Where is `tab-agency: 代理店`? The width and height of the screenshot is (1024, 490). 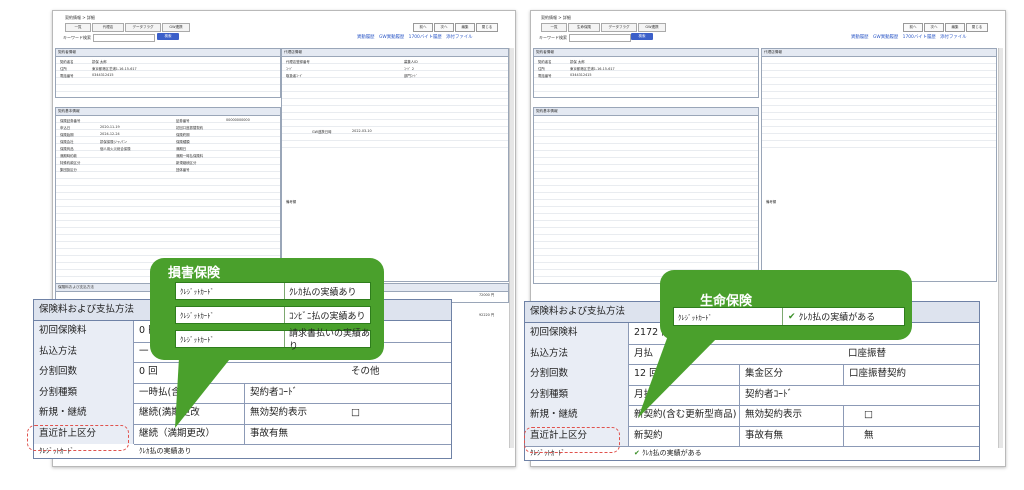 tab-agency: 代理店 is located at coordinates (108, 27).